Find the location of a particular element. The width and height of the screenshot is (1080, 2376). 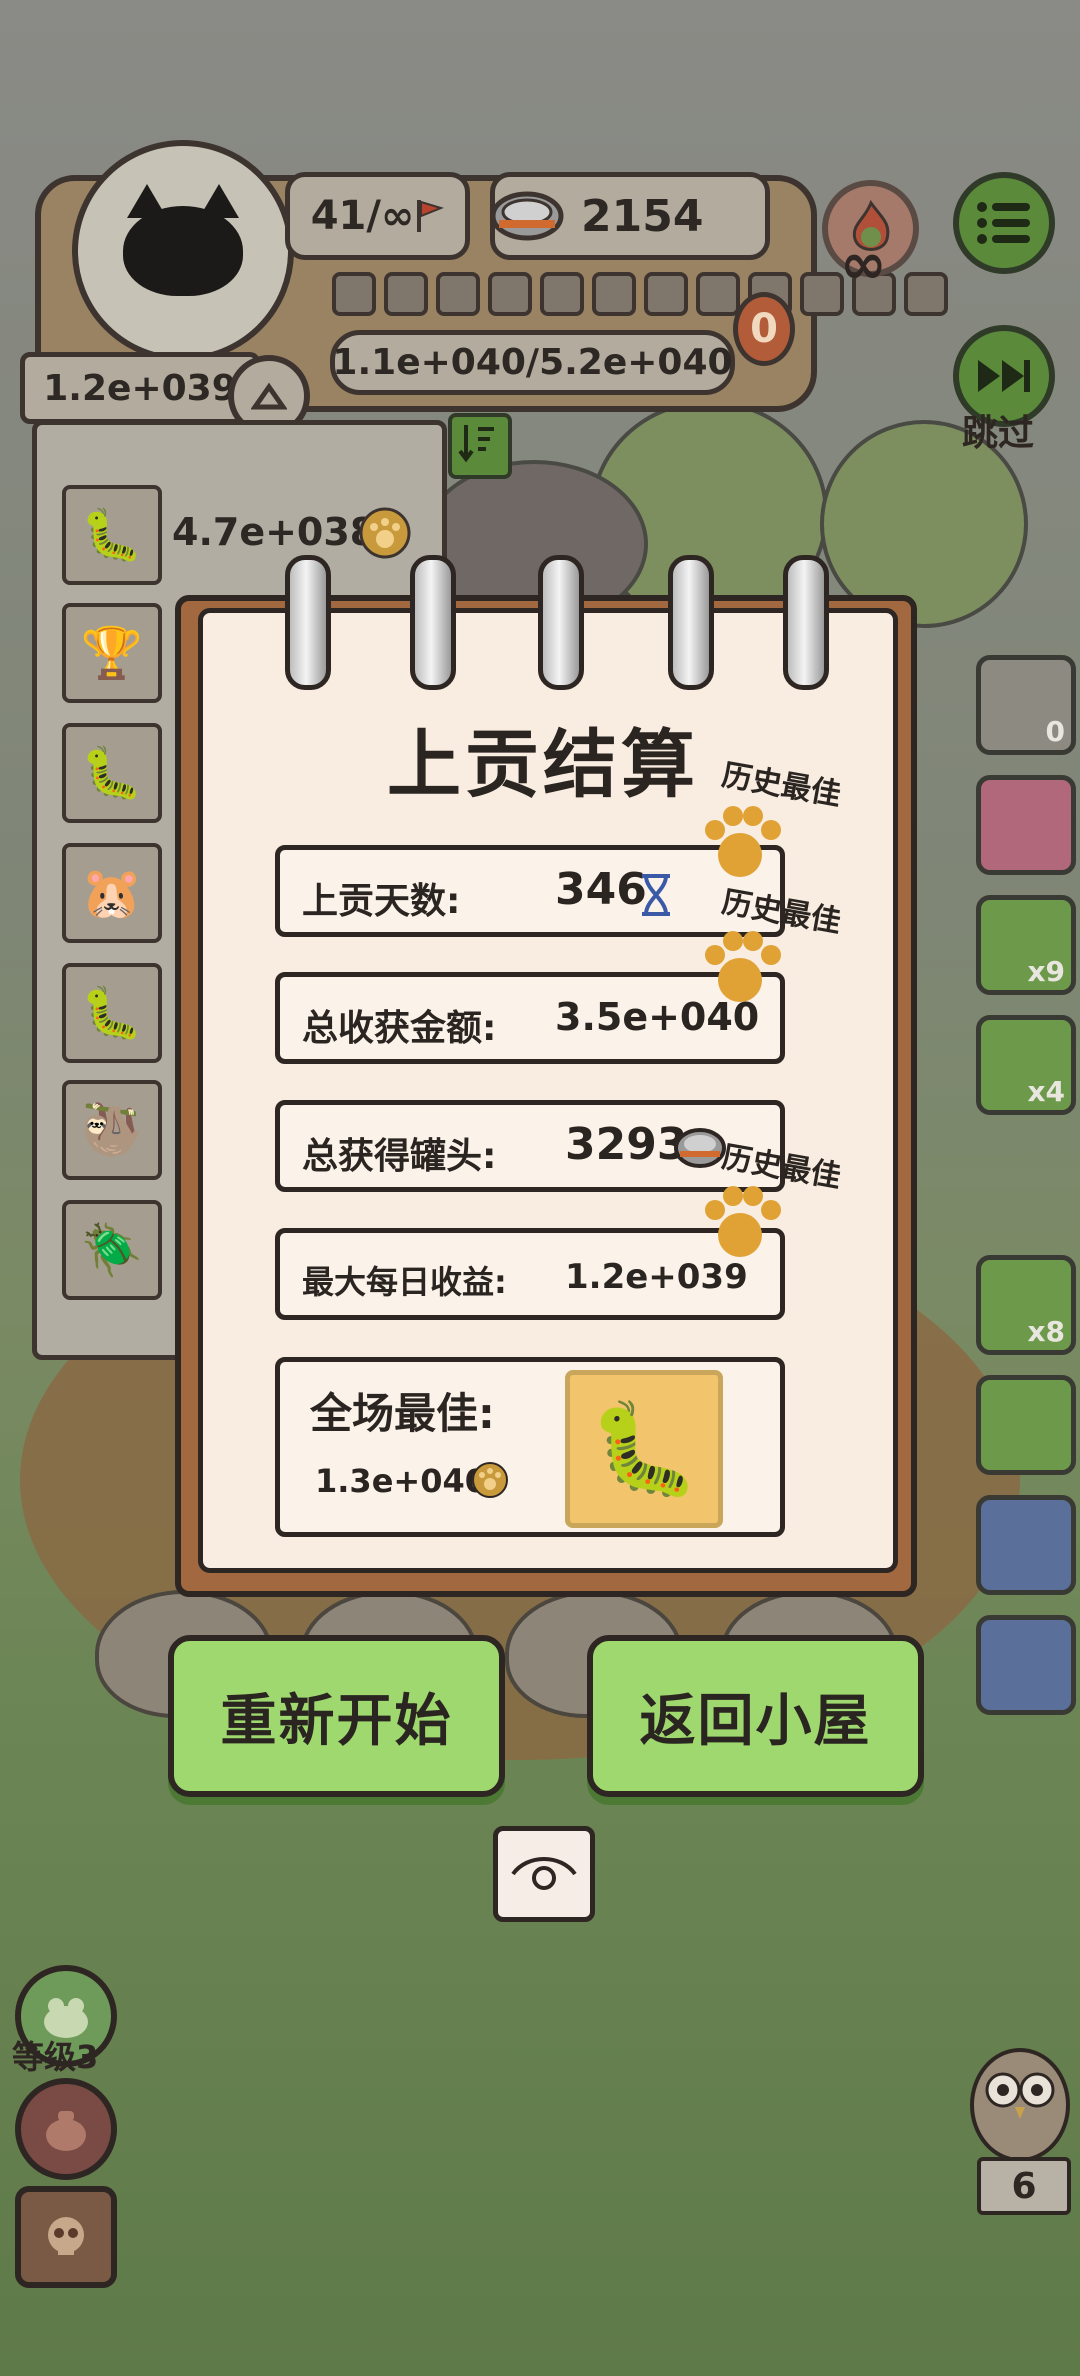

ticket-item: x4 is located at coordinates (1026, 1065).